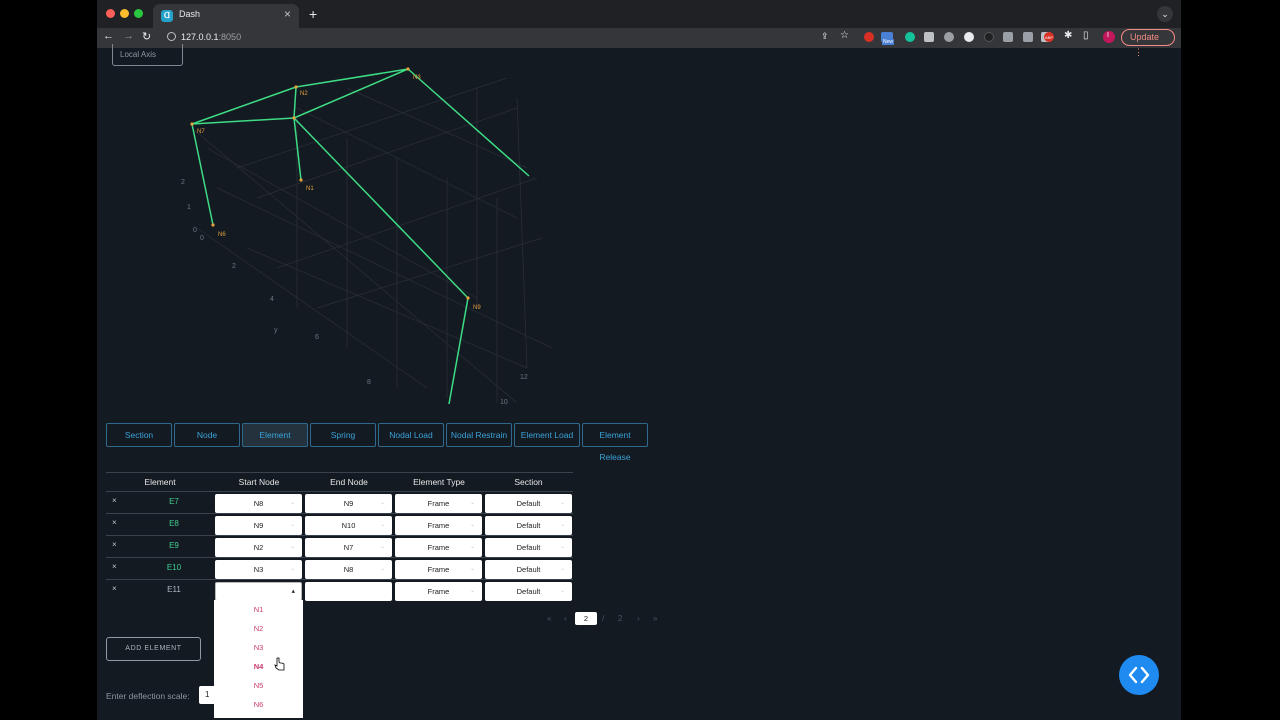 This screenshot has width=1280, height=720. What do you see at coordinates (528, 481) in the screenshot?
I see `header-section: Section` at bounding box center [528, 481].